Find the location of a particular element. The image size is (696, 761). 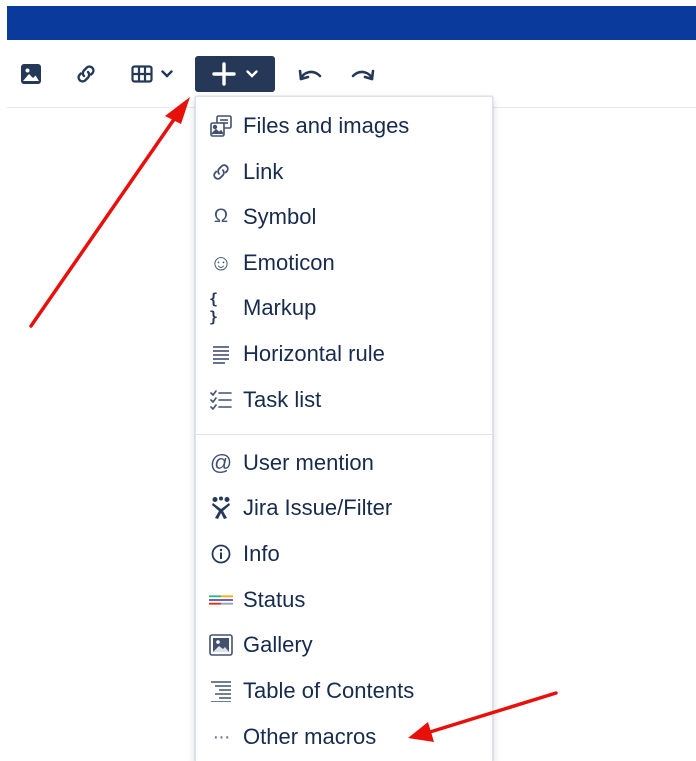

menu-item-horizontal-rule: Horizontal rule is located at coordinates (344, 354).